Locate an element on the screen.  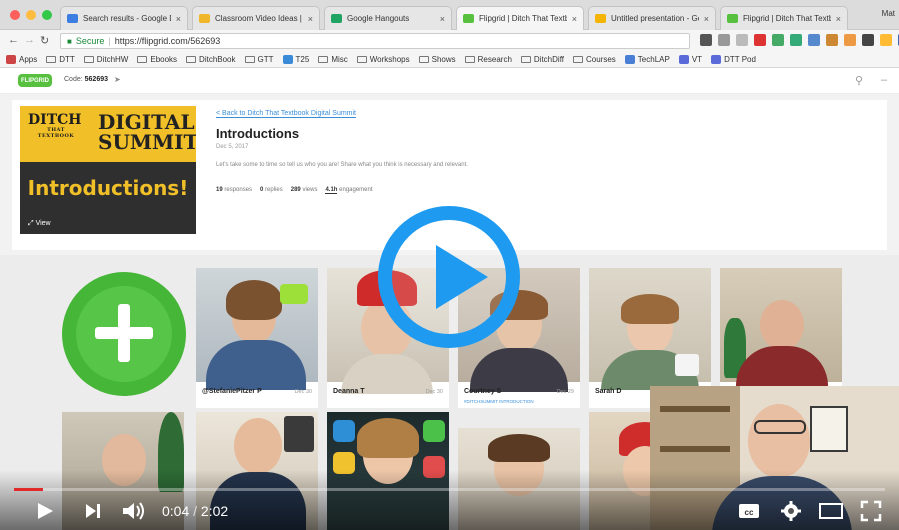
bookmark-label: Misc is located at coordinates (339, 59).